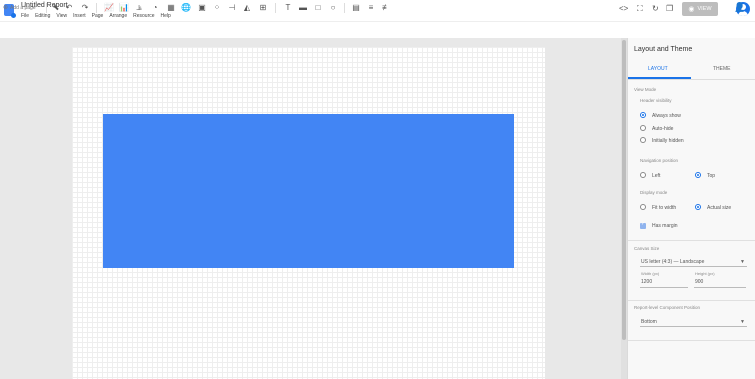  What do you see at coordinates (666, 116) in the screenshot?
I see `radio-always-show-label: Always show` at bounding box center [666, 116].